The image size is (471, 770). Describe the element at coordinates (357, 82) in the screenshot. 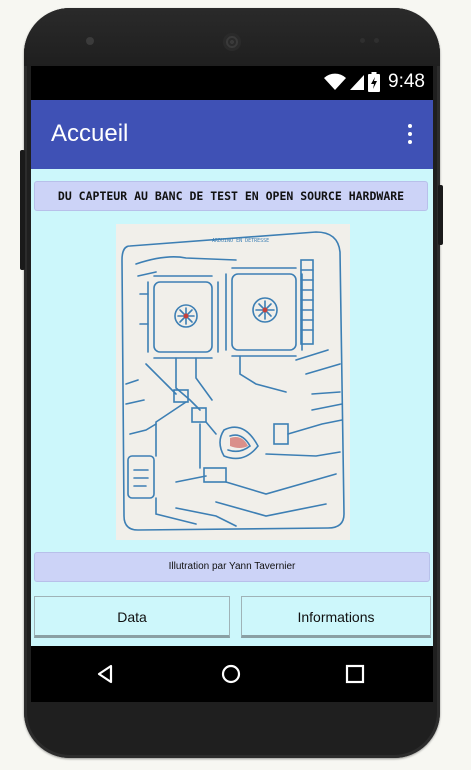

I see `signal-icon` at that location.